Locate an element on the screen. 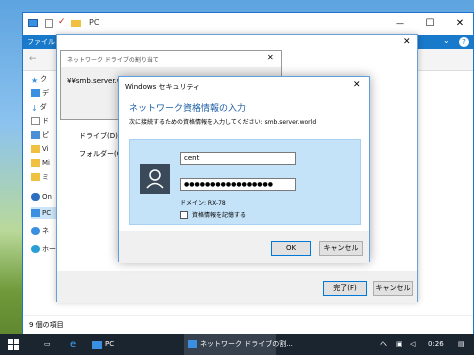 The width and height of the screenshot is (474, 355). sidebar-item-pictures: ピ is located at coordinates (44, 135).